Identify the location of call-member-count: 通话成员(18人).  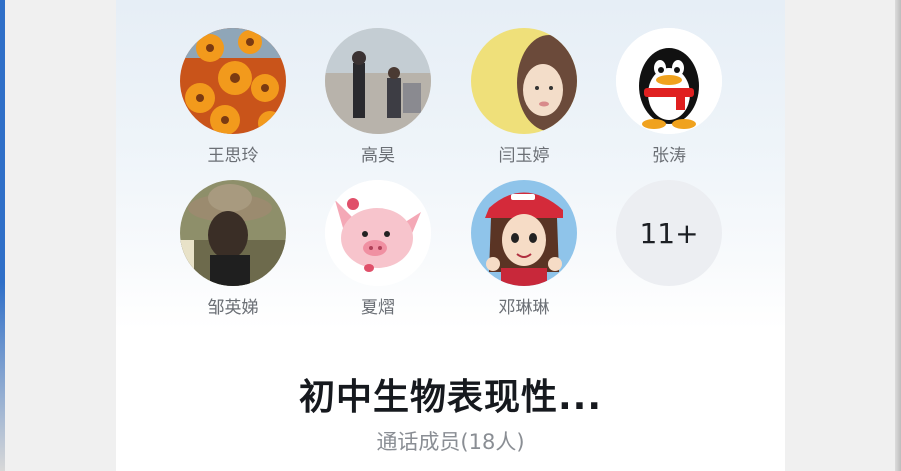
(450, 442).